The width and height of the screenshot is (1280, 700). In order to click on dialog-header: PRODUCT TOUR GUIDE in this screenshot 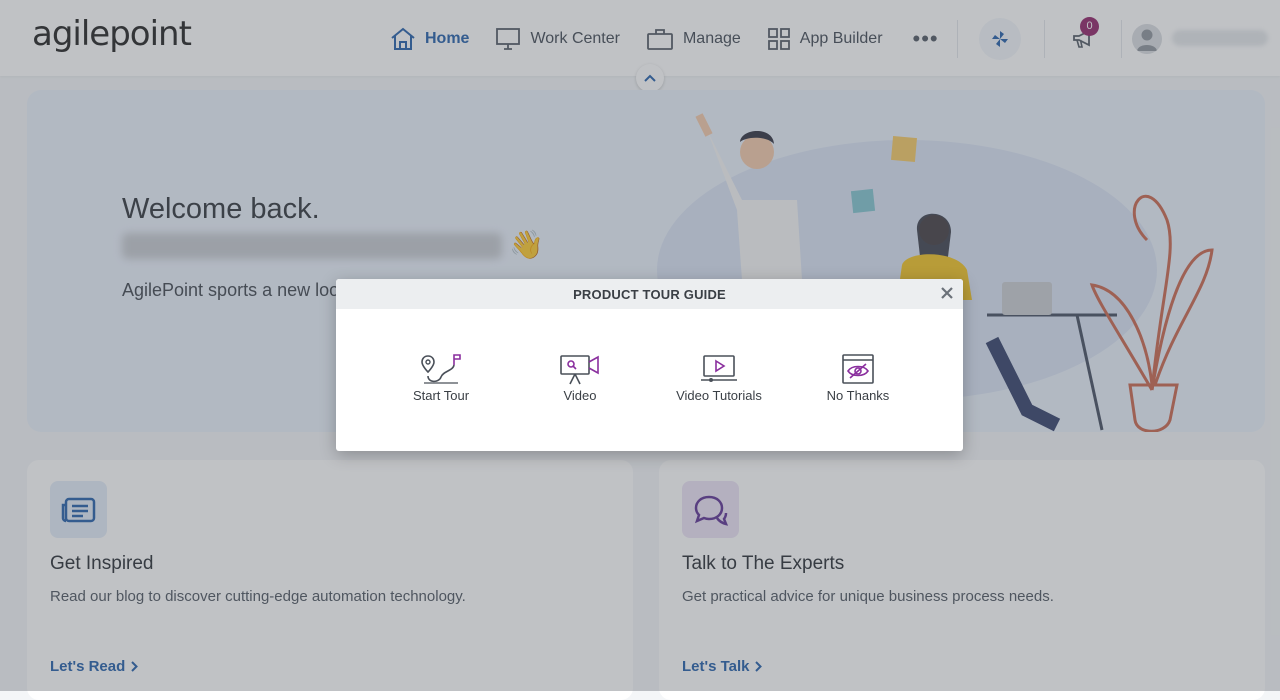, I will do `click(649, 294)`.